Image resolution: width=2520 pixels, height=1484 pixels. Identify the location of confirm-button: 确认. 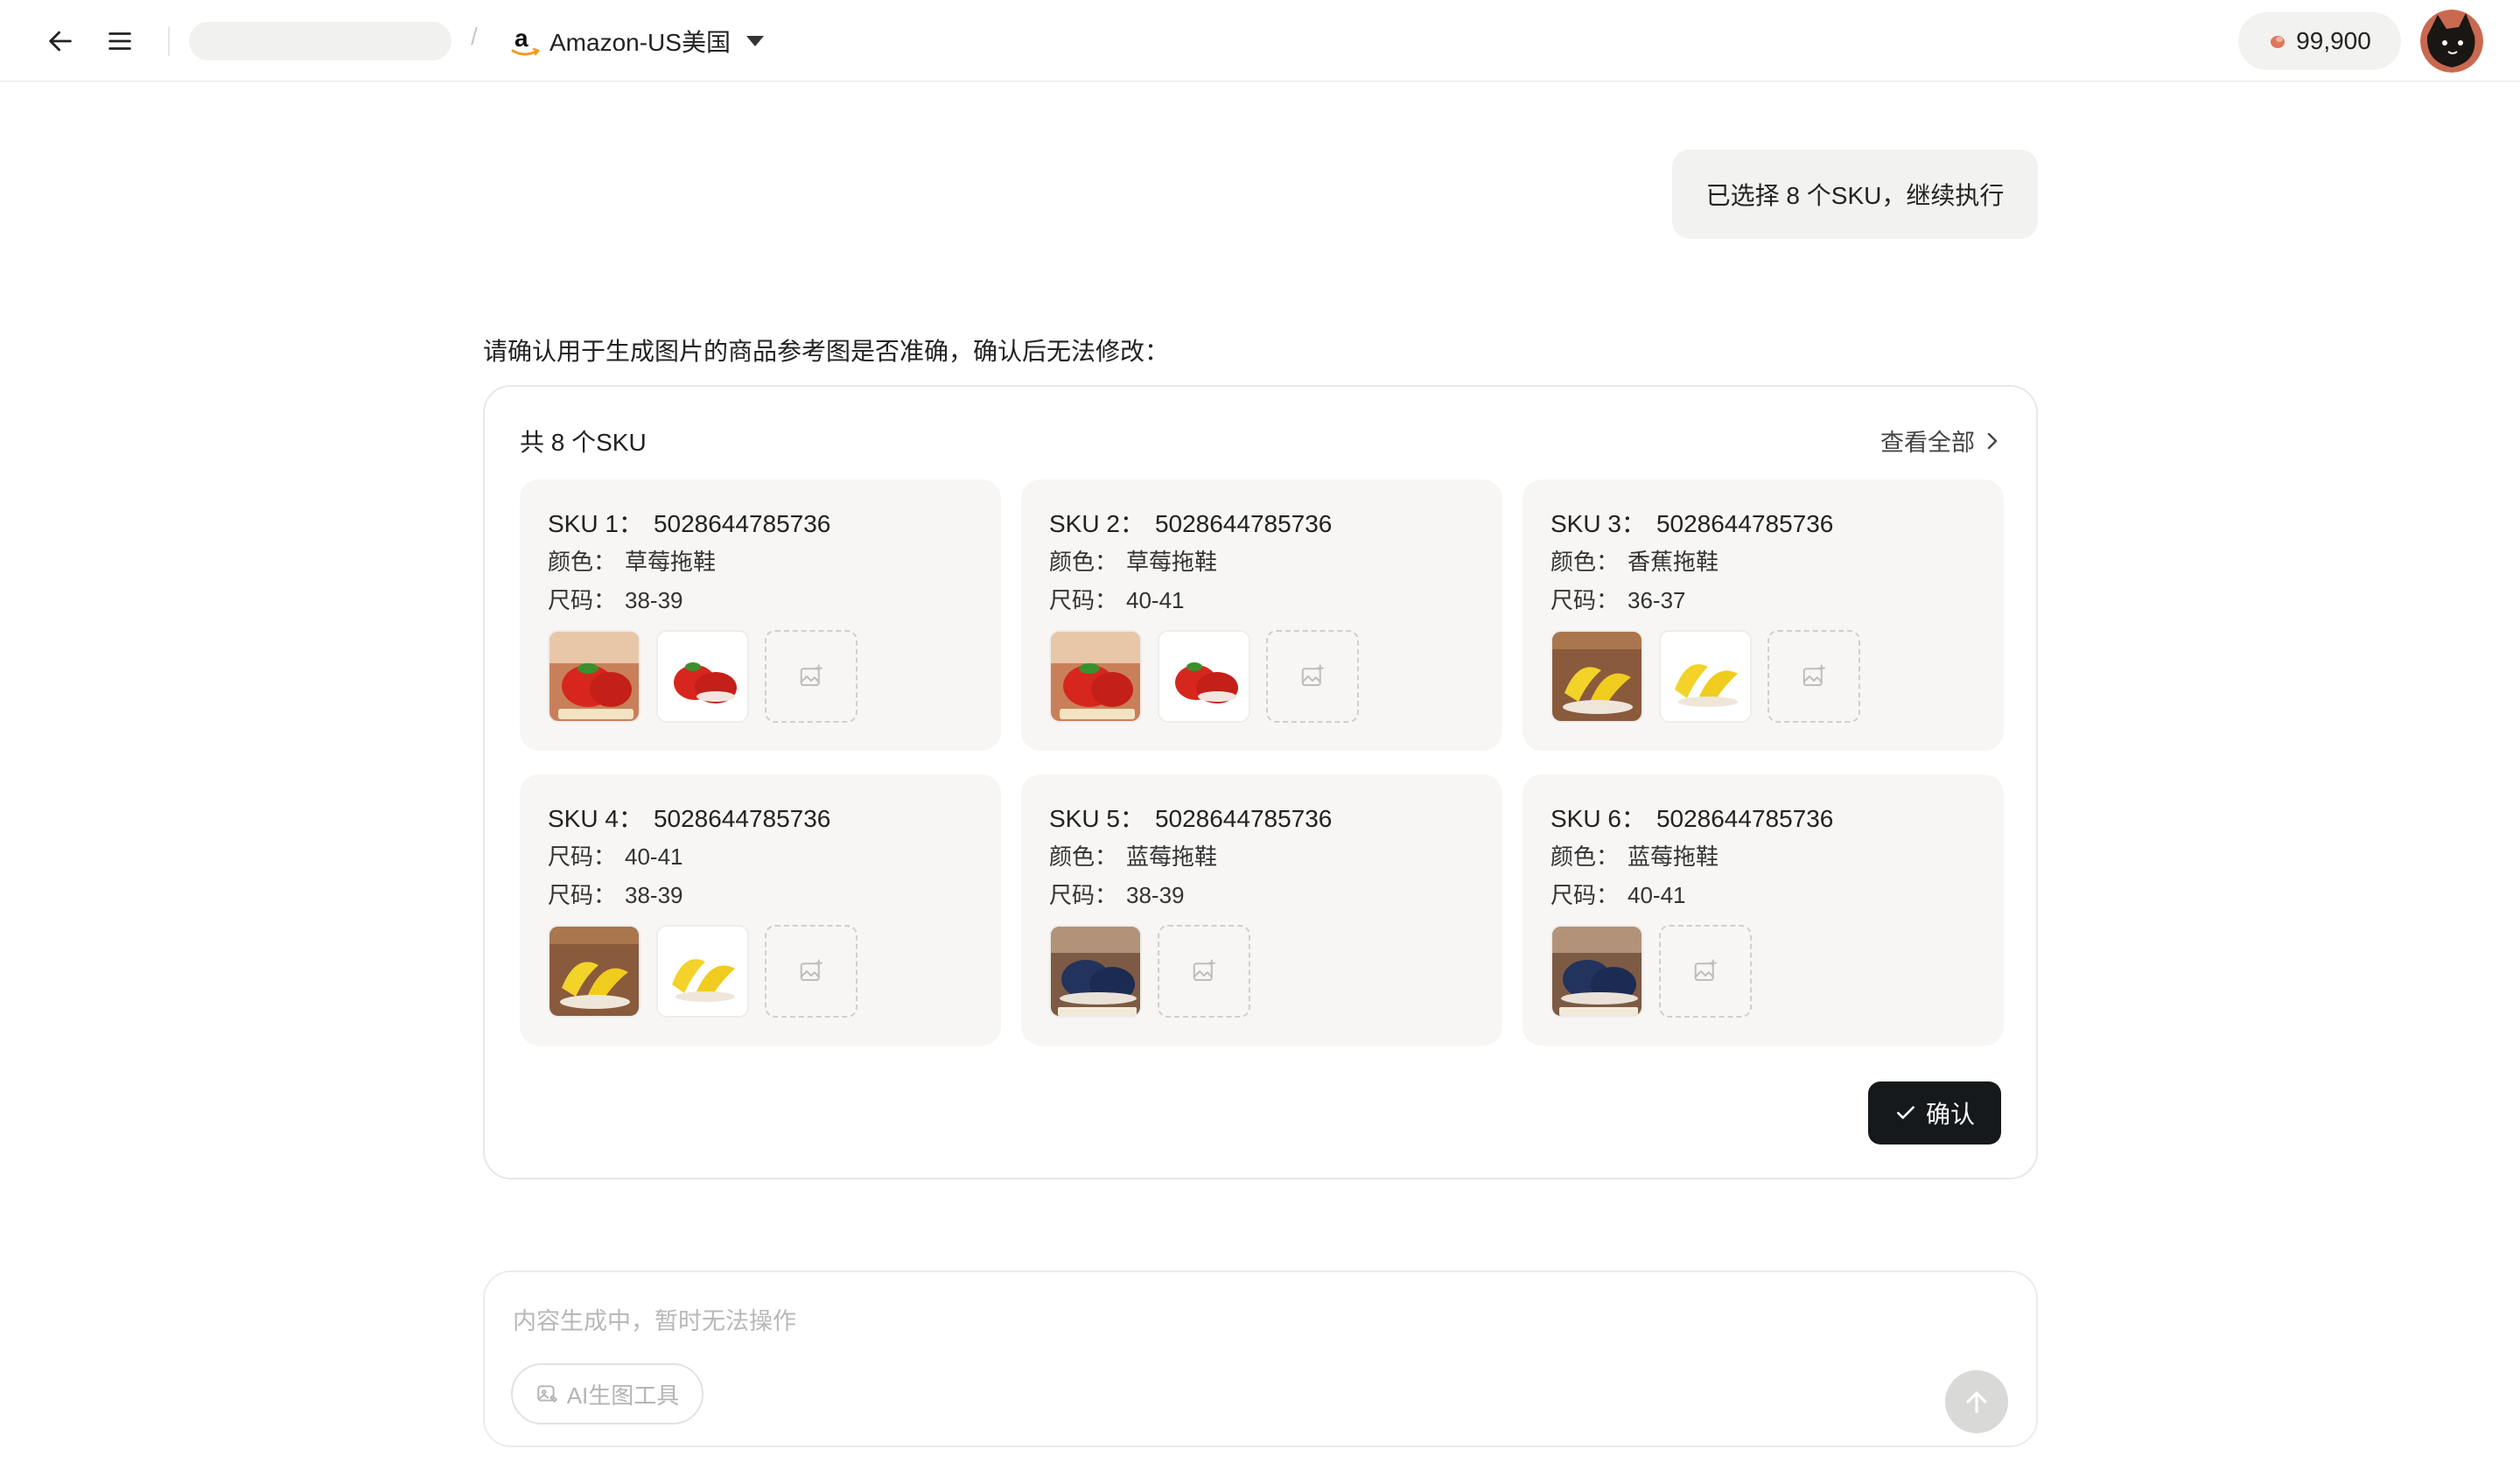
(1934, 1113).